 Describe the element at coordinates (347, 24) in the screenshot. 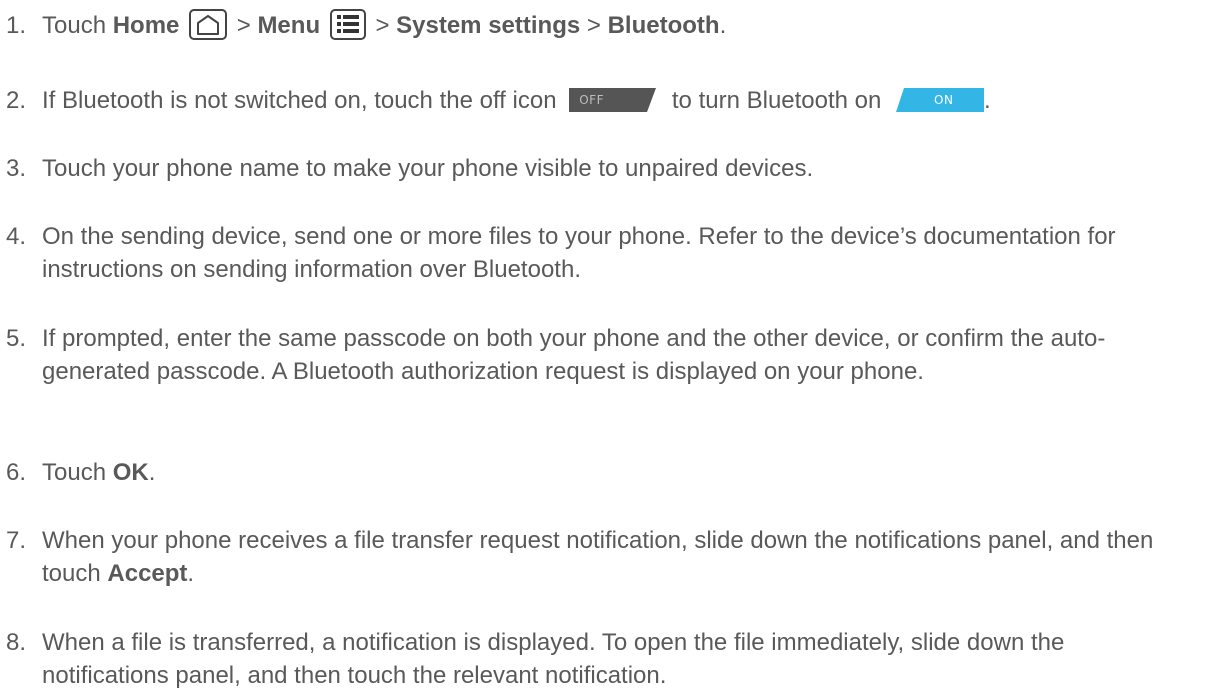

I see `menu-icon` at that location.